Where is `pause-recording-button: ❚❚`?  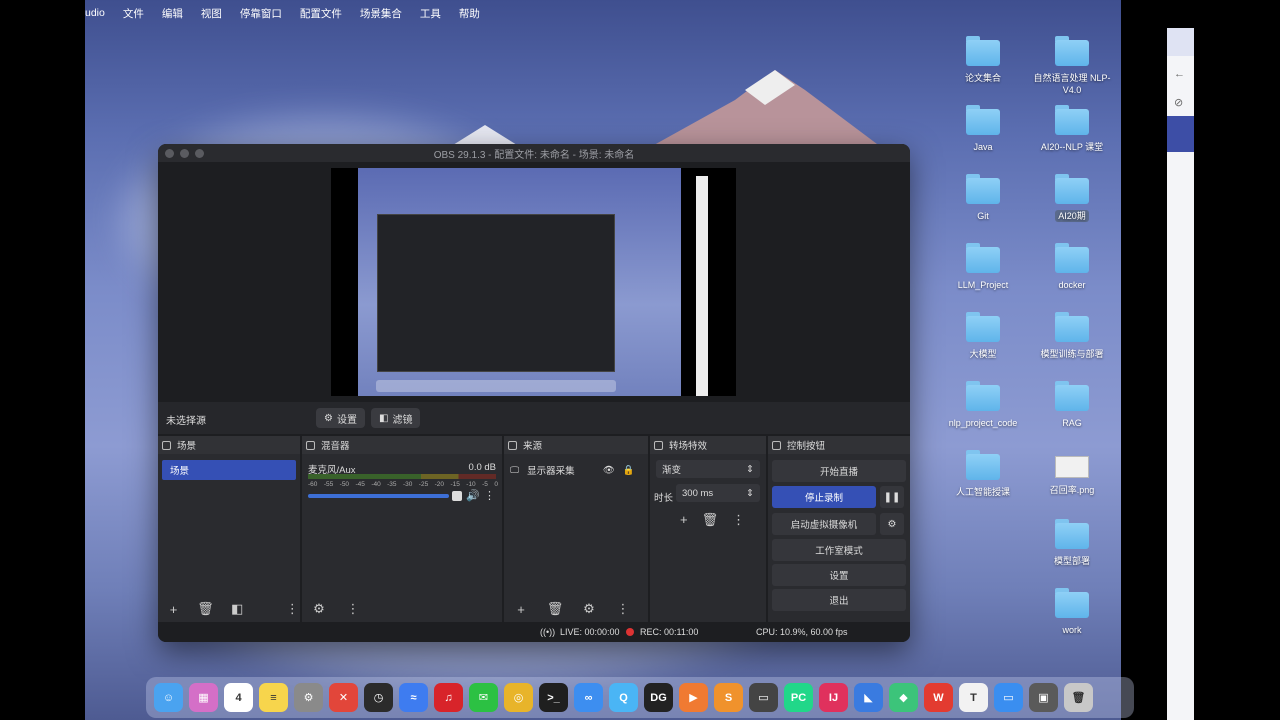 pause-recording-button: ❚❚ is located at coordinates (892, 497).